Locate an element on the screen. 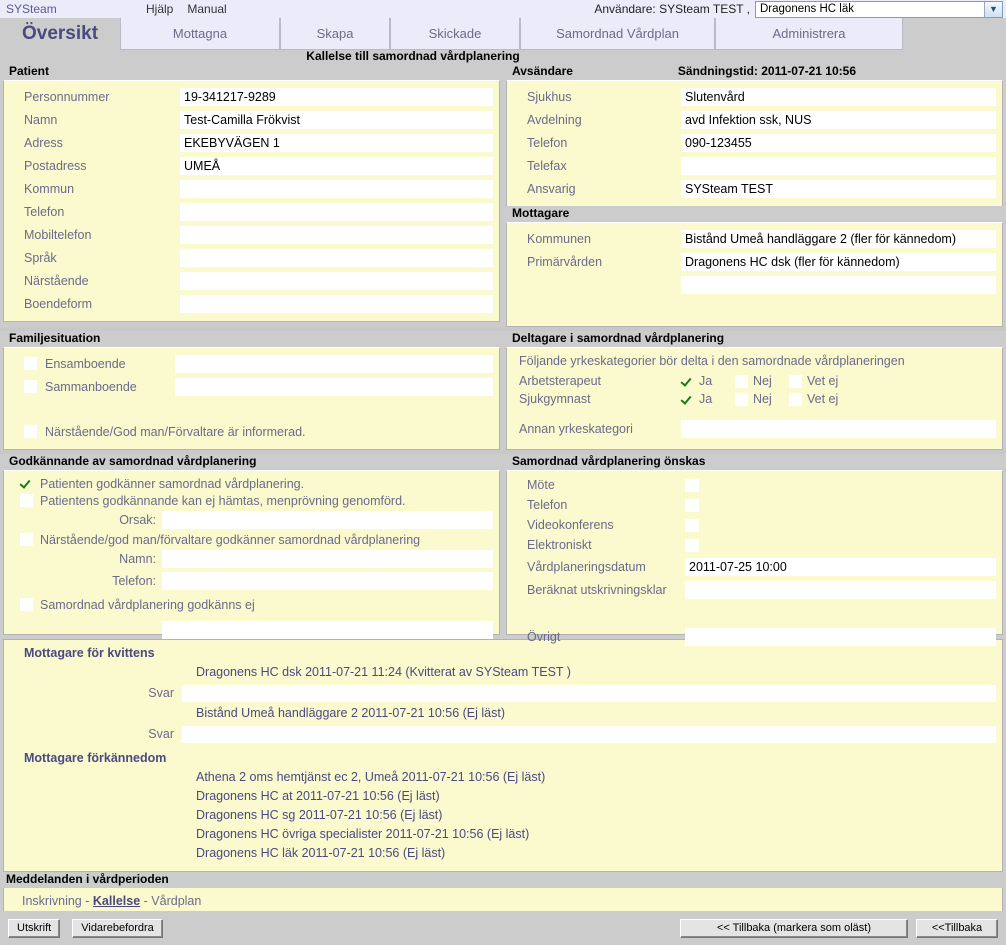 The width and height of the screenshot is (1006, 945). value-ansvarig: SYSteam TEST is located at coordinates (838, 188).